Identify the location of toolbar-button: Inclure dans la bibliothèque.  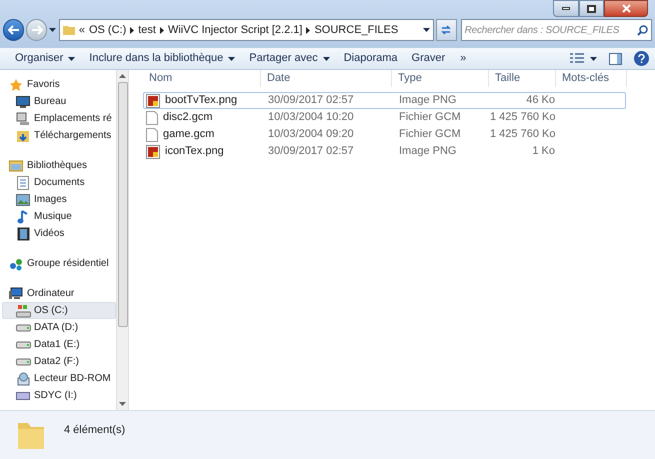
(162, 58).